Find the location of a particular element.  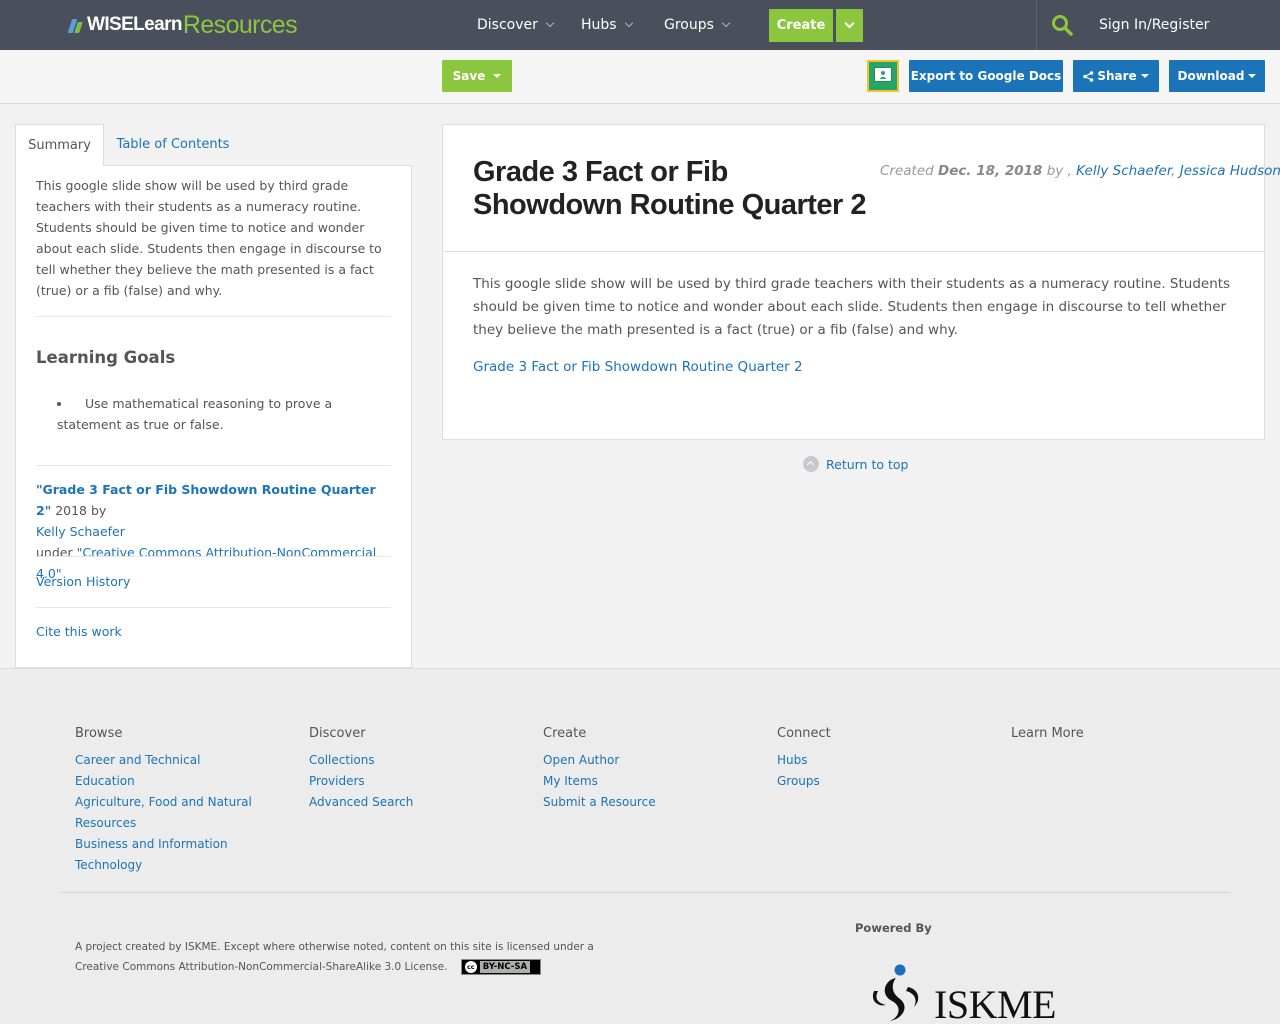

site-logo: WISELearn Resources is located at coordinates (182, 24).